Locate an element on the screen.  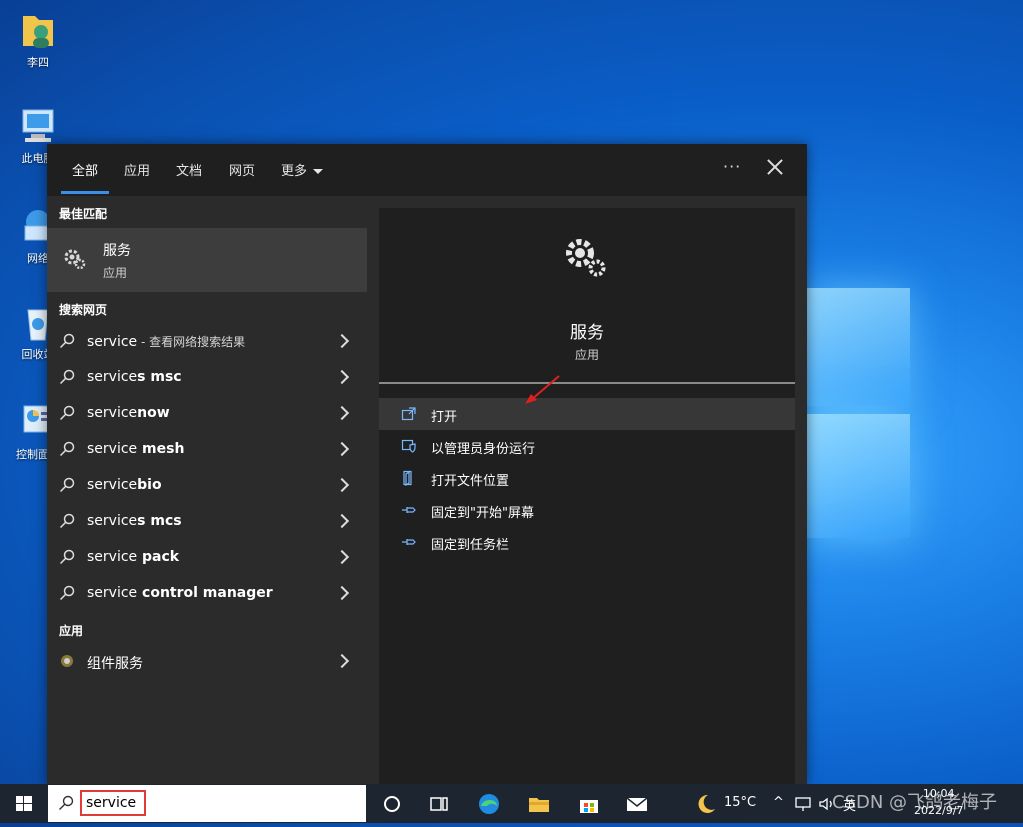
tab-more: 更多 is located at coordinates (302, 169).